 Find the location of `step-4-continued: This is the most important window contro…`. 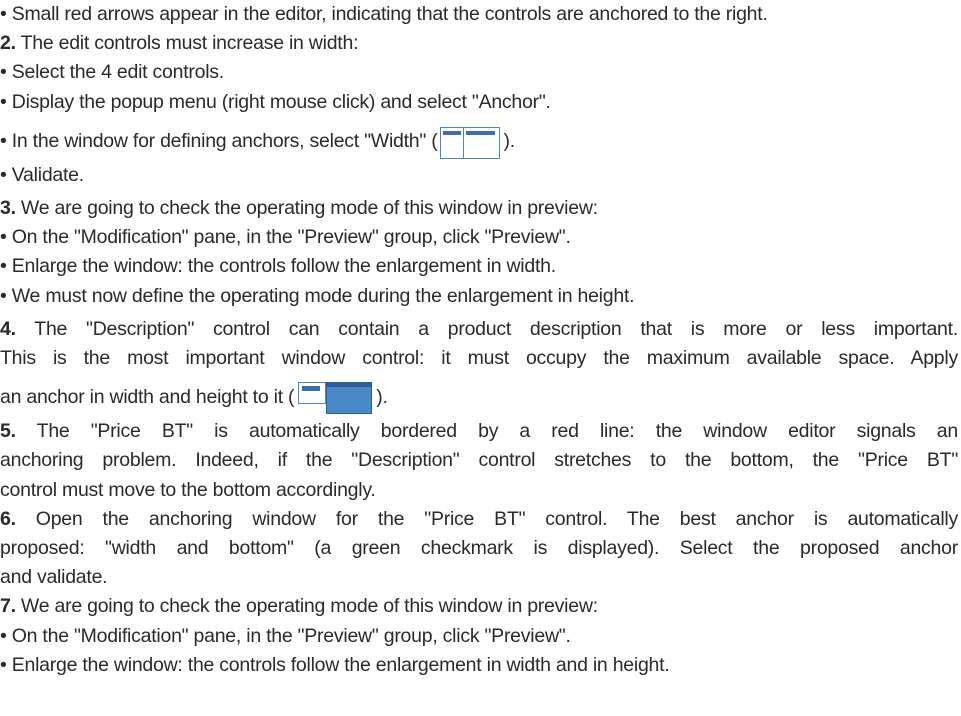

step-4-continued: This is the most important window contro… is located at coordinates (479, 358).